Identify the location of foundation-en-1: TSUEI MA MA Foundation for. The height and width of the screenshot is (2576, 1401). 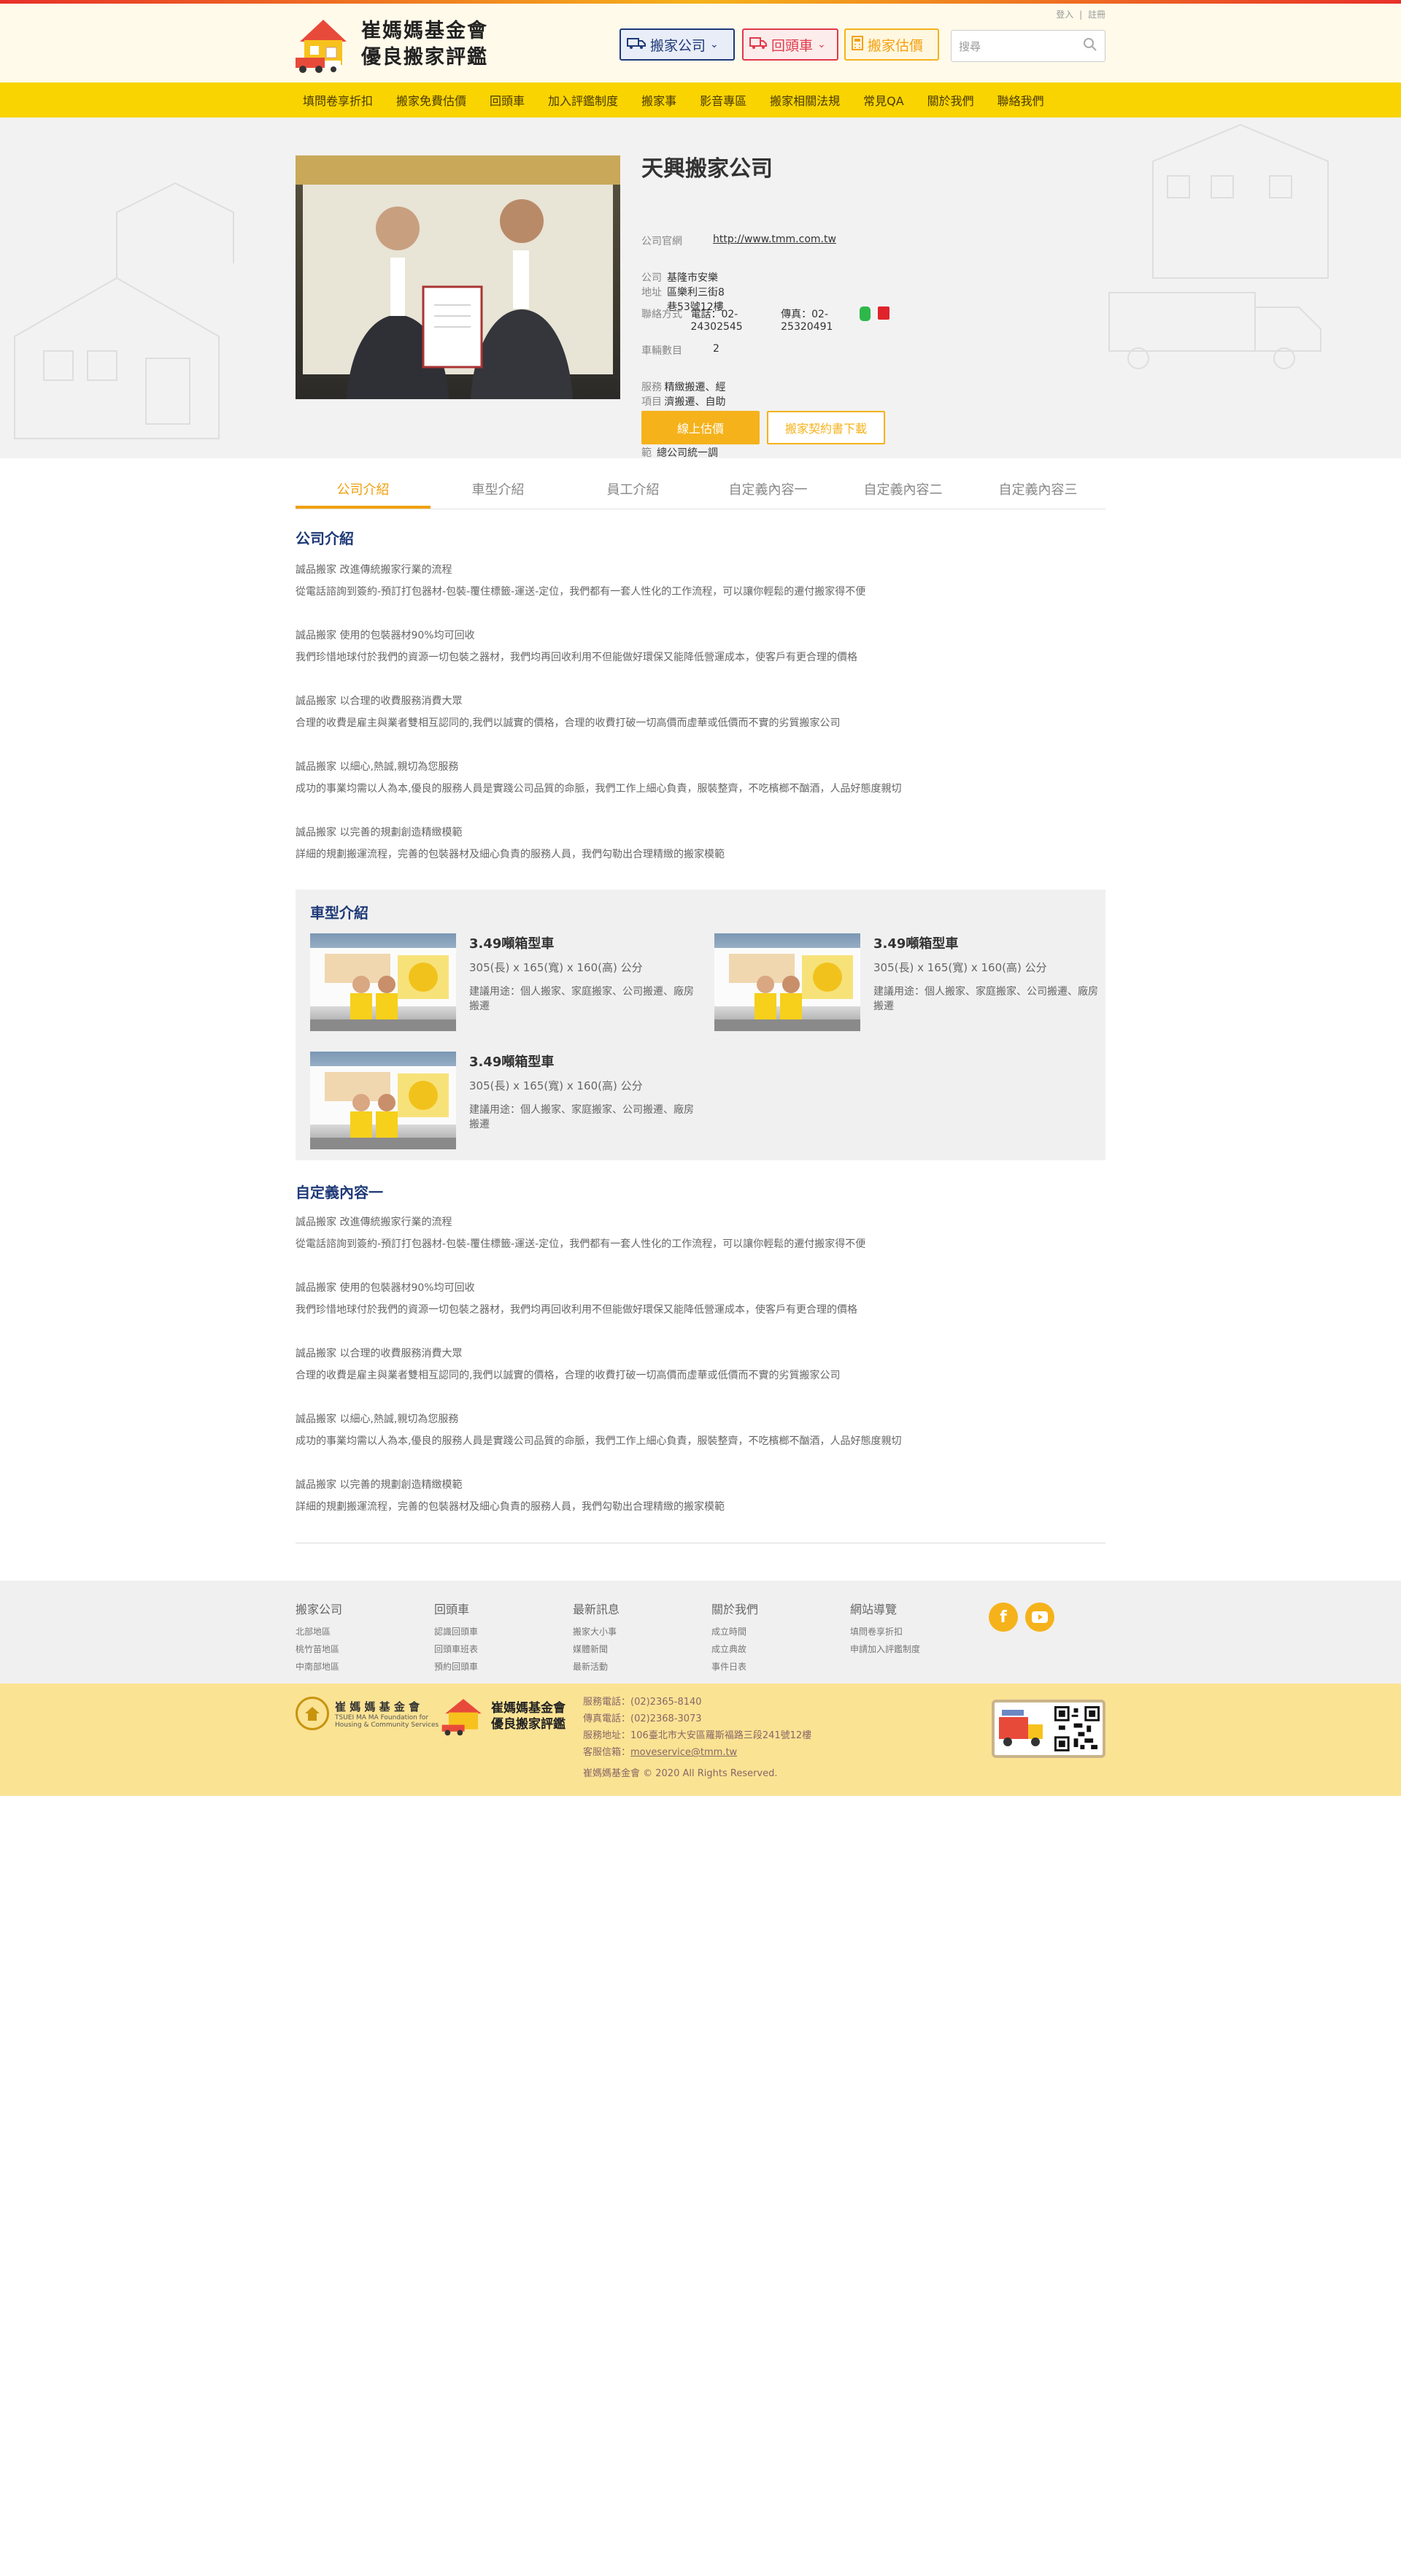
(382, 1717).